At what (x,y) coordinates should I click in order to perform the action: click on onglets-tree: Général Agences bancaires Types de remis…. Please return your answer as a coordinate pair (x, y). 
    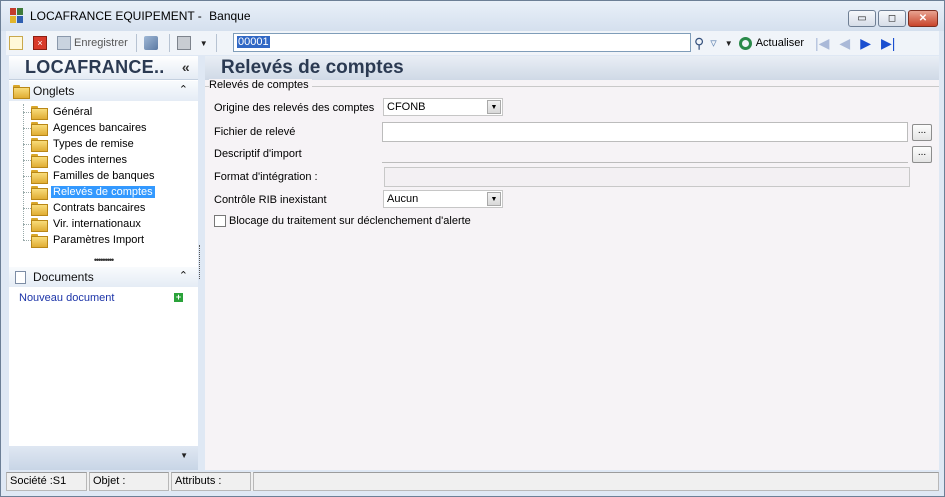
    Looking at the image, I should click on (103, 176).